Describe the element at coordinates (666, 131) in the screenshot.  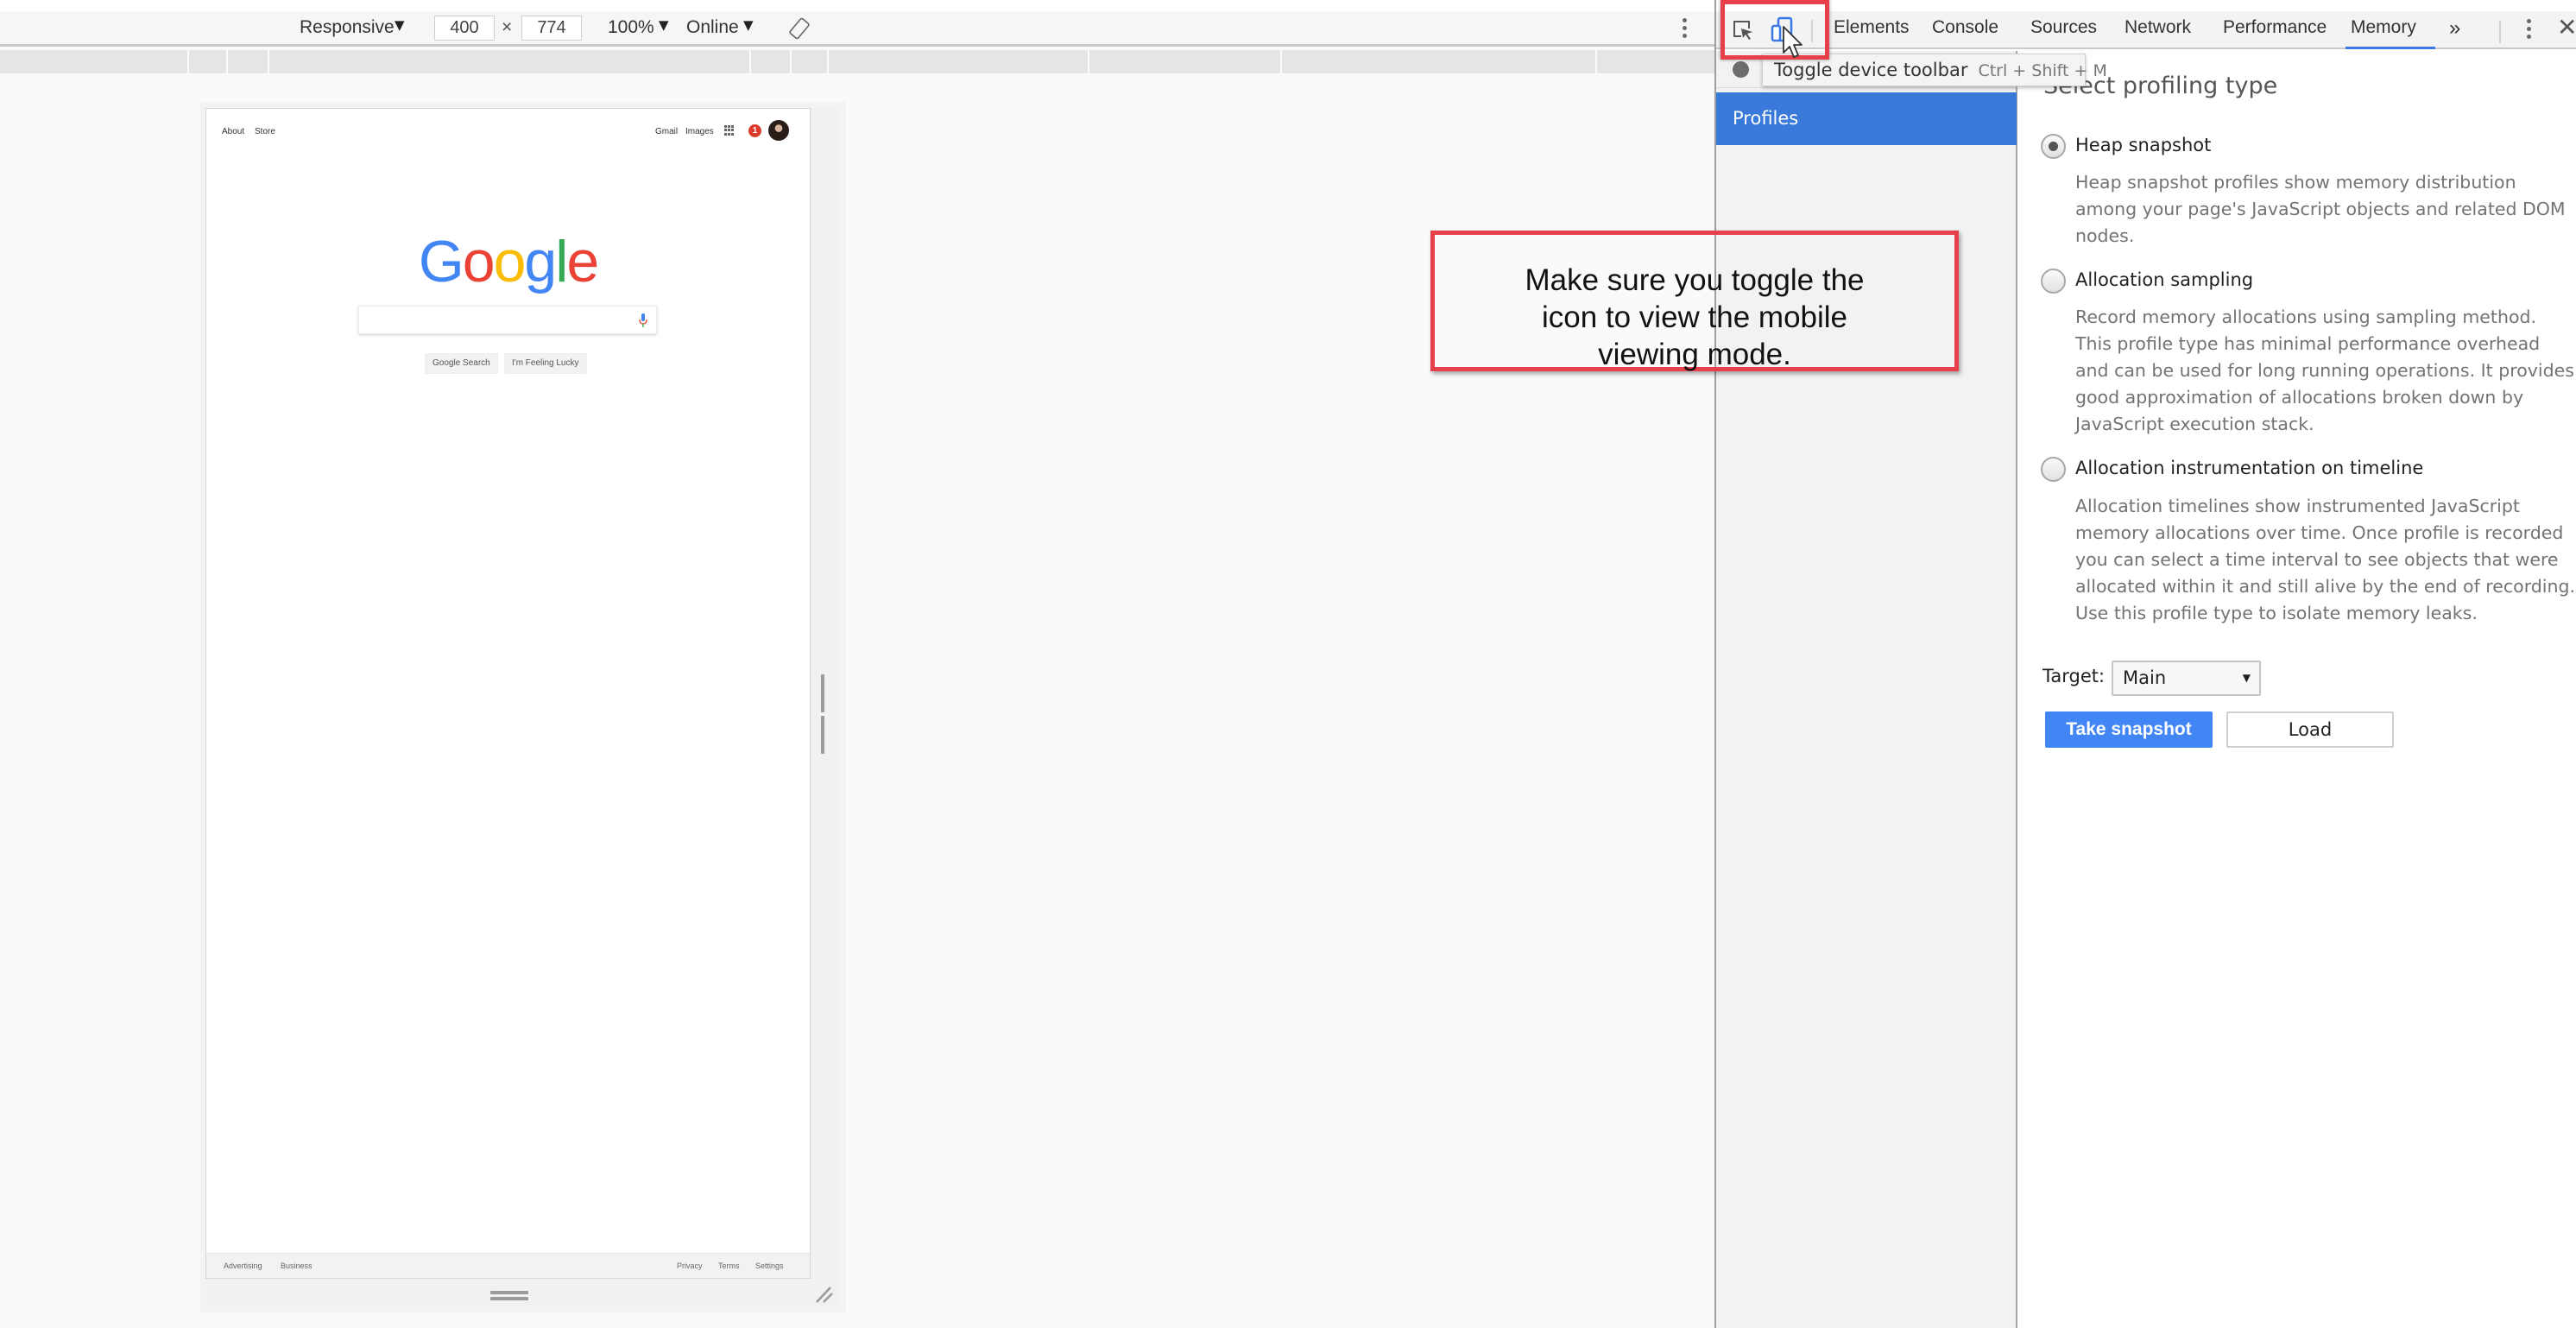
I see `gmail-link: Gmail` at that location.